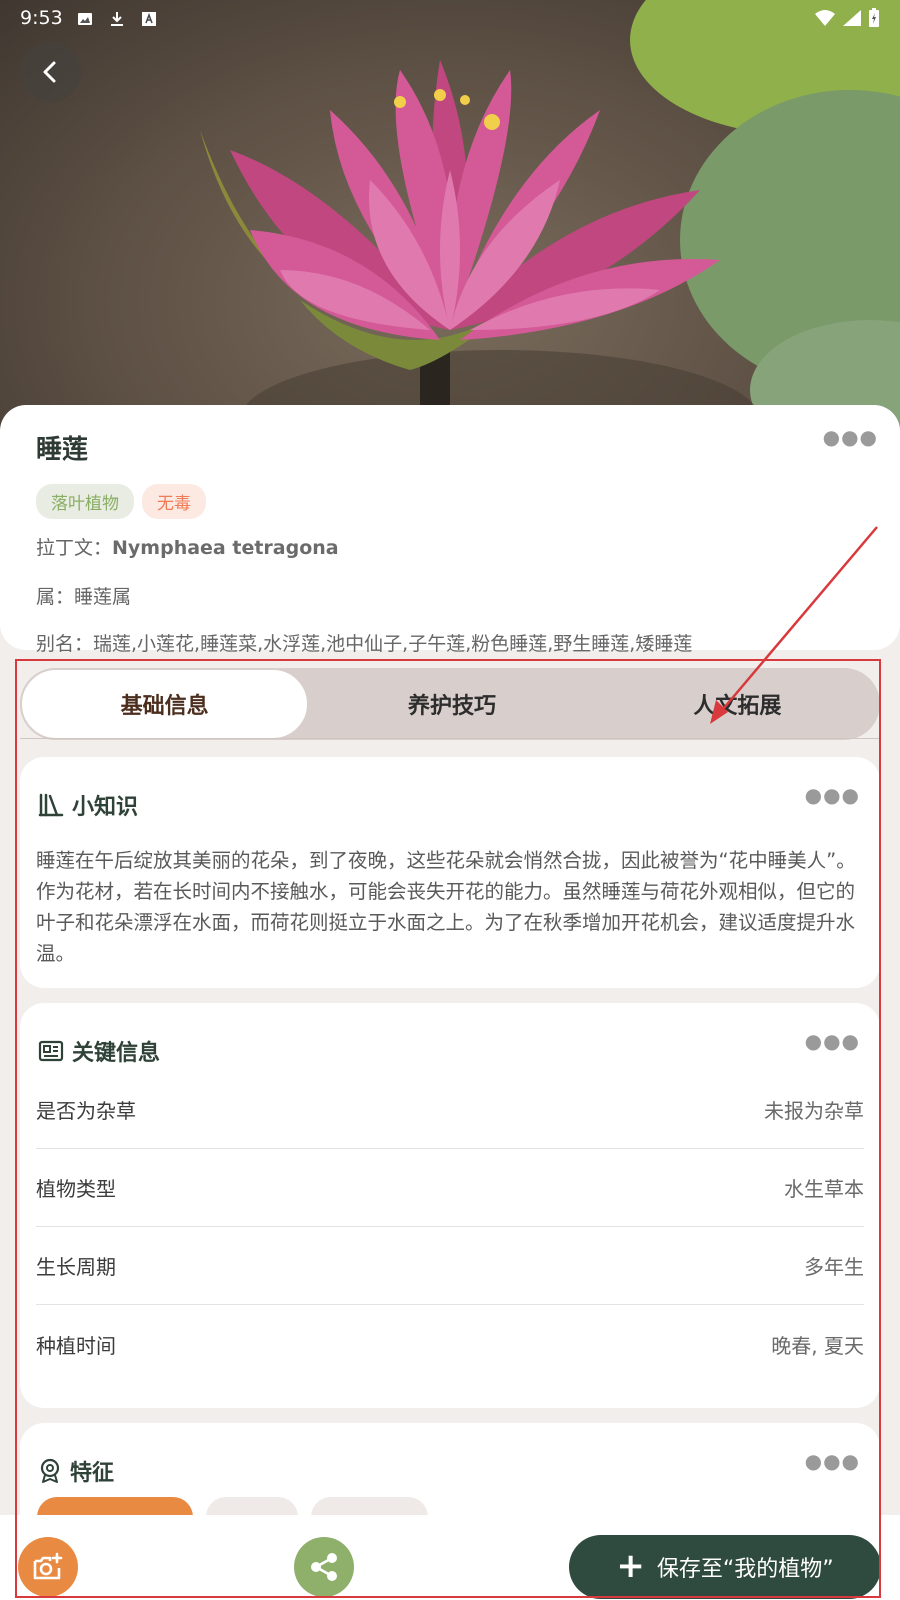  I want to click on save-to-my-plants-button: + 保存至“我的植物”, so click(725, 1567).